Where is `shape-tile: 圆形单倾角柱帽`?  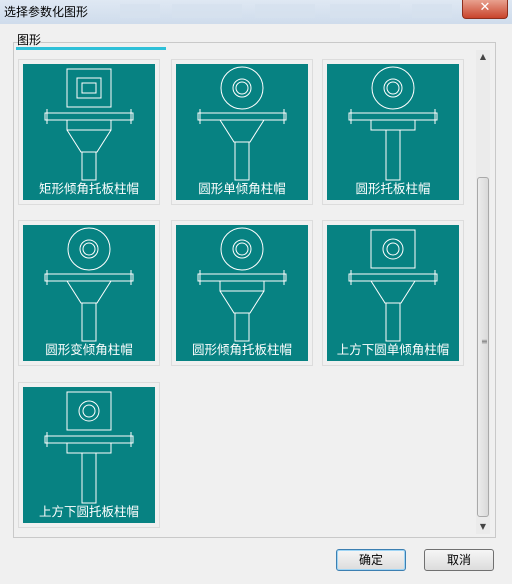
shape-tile: 圆形单倾角柱帽 is located at coordinates (242, 132).